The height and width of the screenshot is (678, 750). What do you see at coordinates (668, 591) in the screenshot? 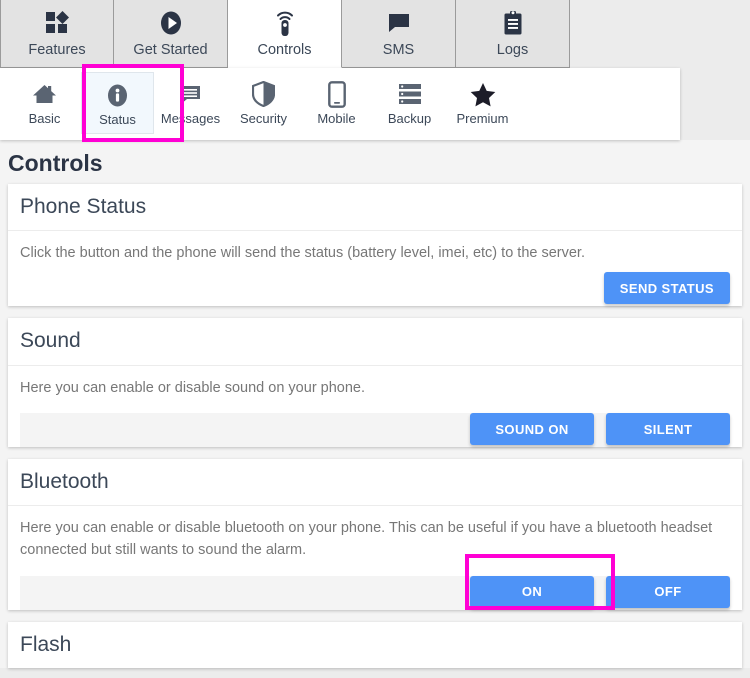
I see `bluetooth-off-button: OFF` at bounding box center [668, 591].